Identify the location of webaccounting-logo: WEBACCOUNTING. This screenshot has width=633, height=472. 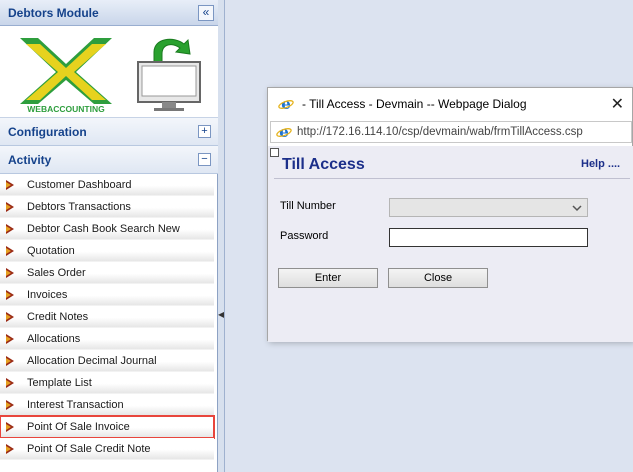
(66, 76).